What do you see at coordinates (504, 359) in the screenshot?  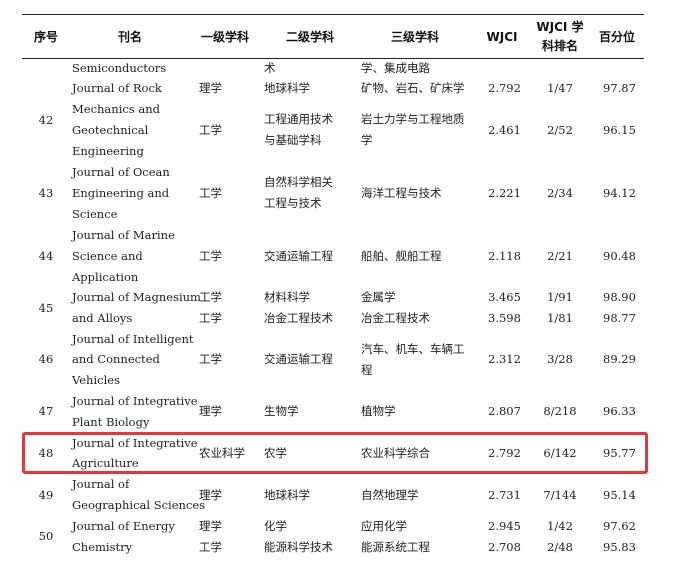 I see `wjci-value: 2.312` at bounding box center [504, 359].